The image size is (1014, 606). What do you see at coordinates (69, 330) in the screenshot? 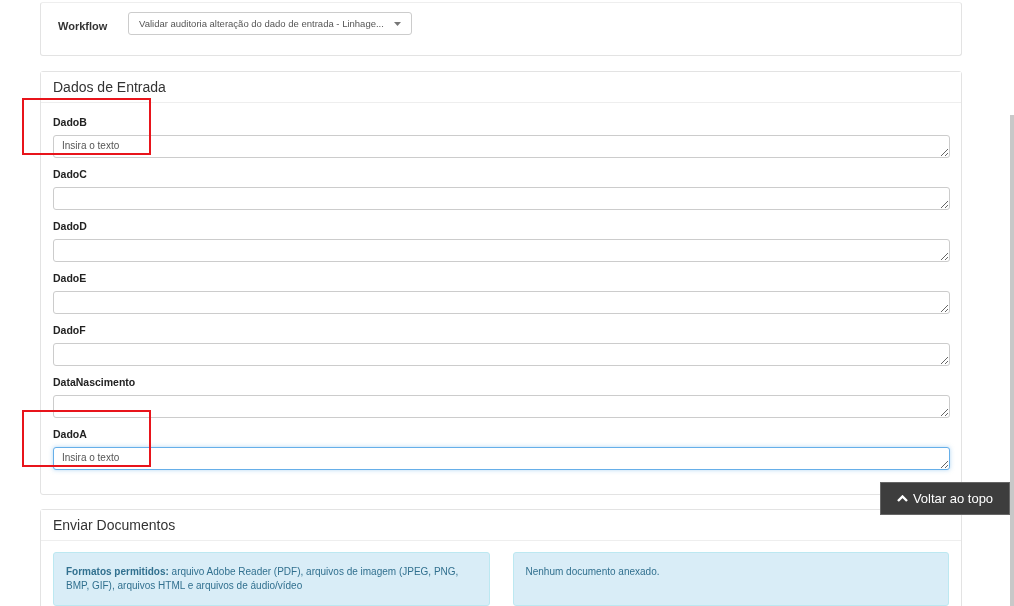
I see `field-label: DadoF` at bounding box center [69, 330].